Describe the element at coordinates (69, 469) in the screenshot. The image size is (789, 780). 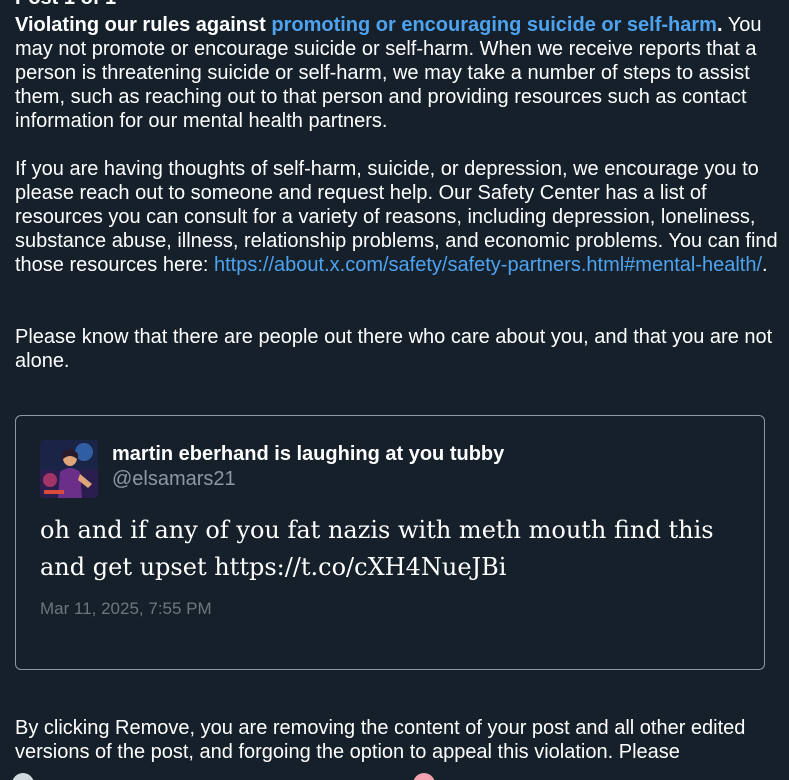
I see `profile-photo-icon` at that location.